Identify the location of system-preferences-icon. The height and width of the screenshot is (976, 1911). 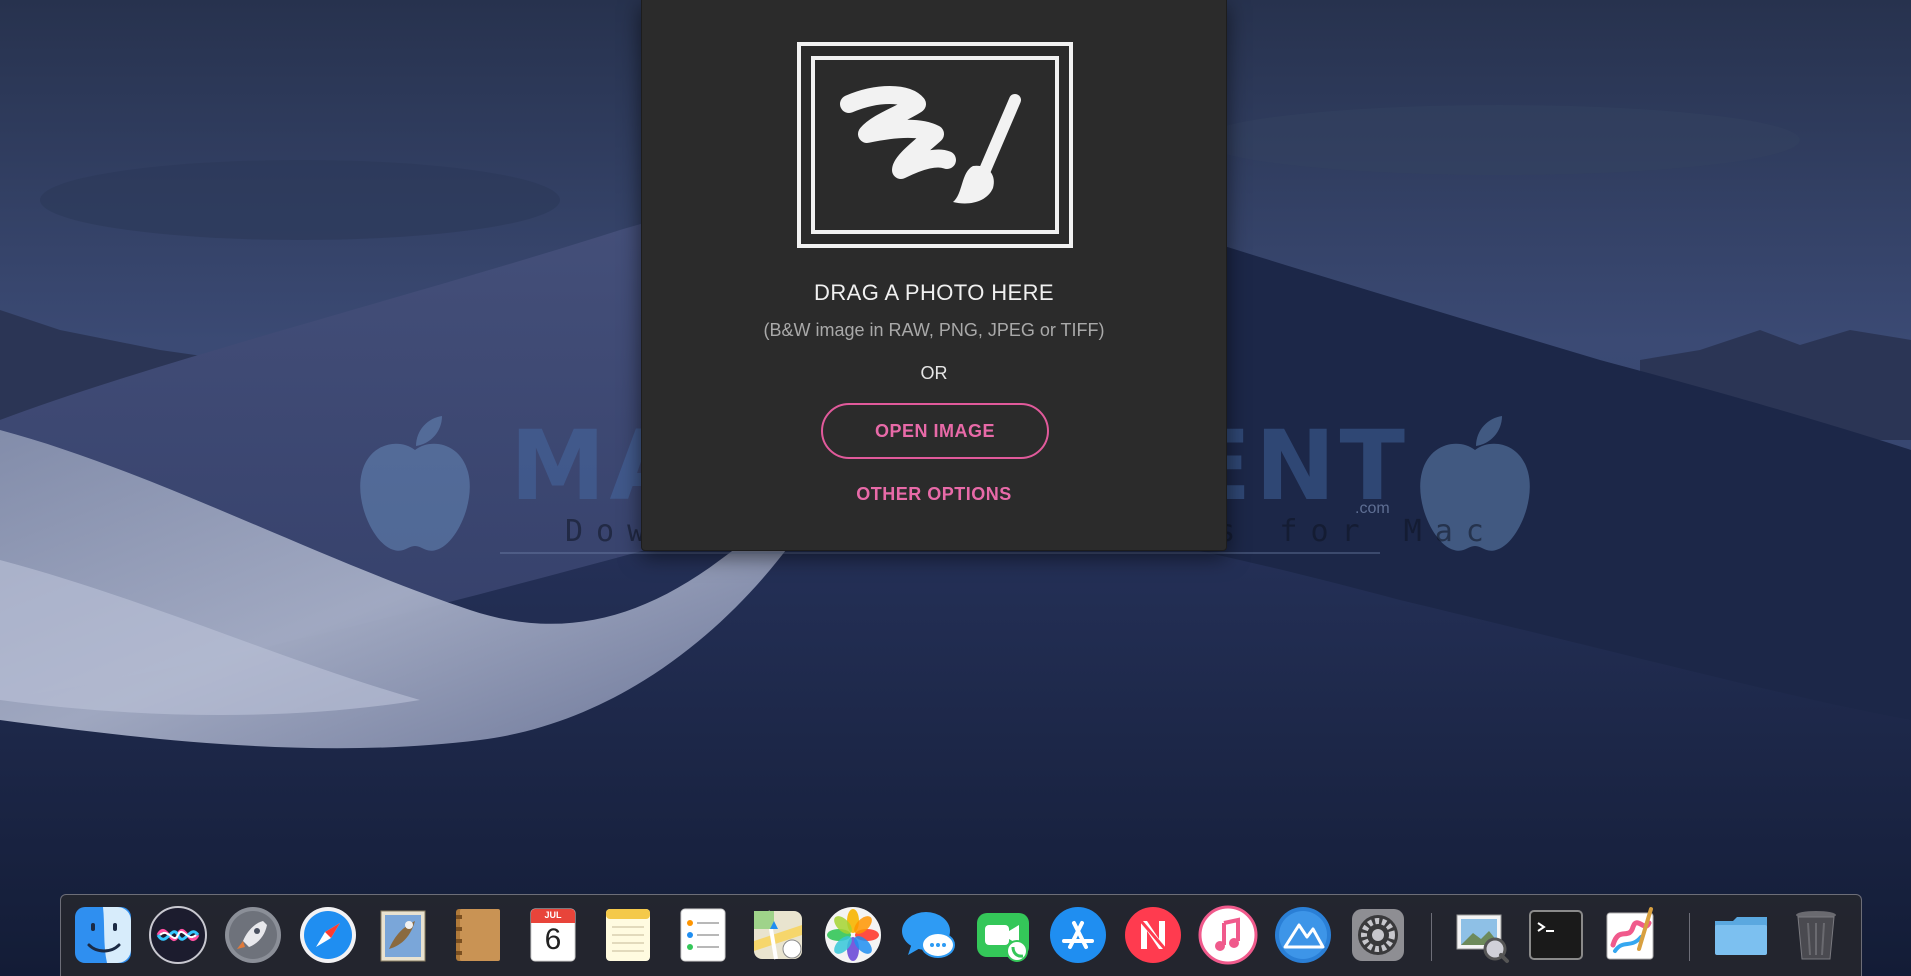
(1378, 935).